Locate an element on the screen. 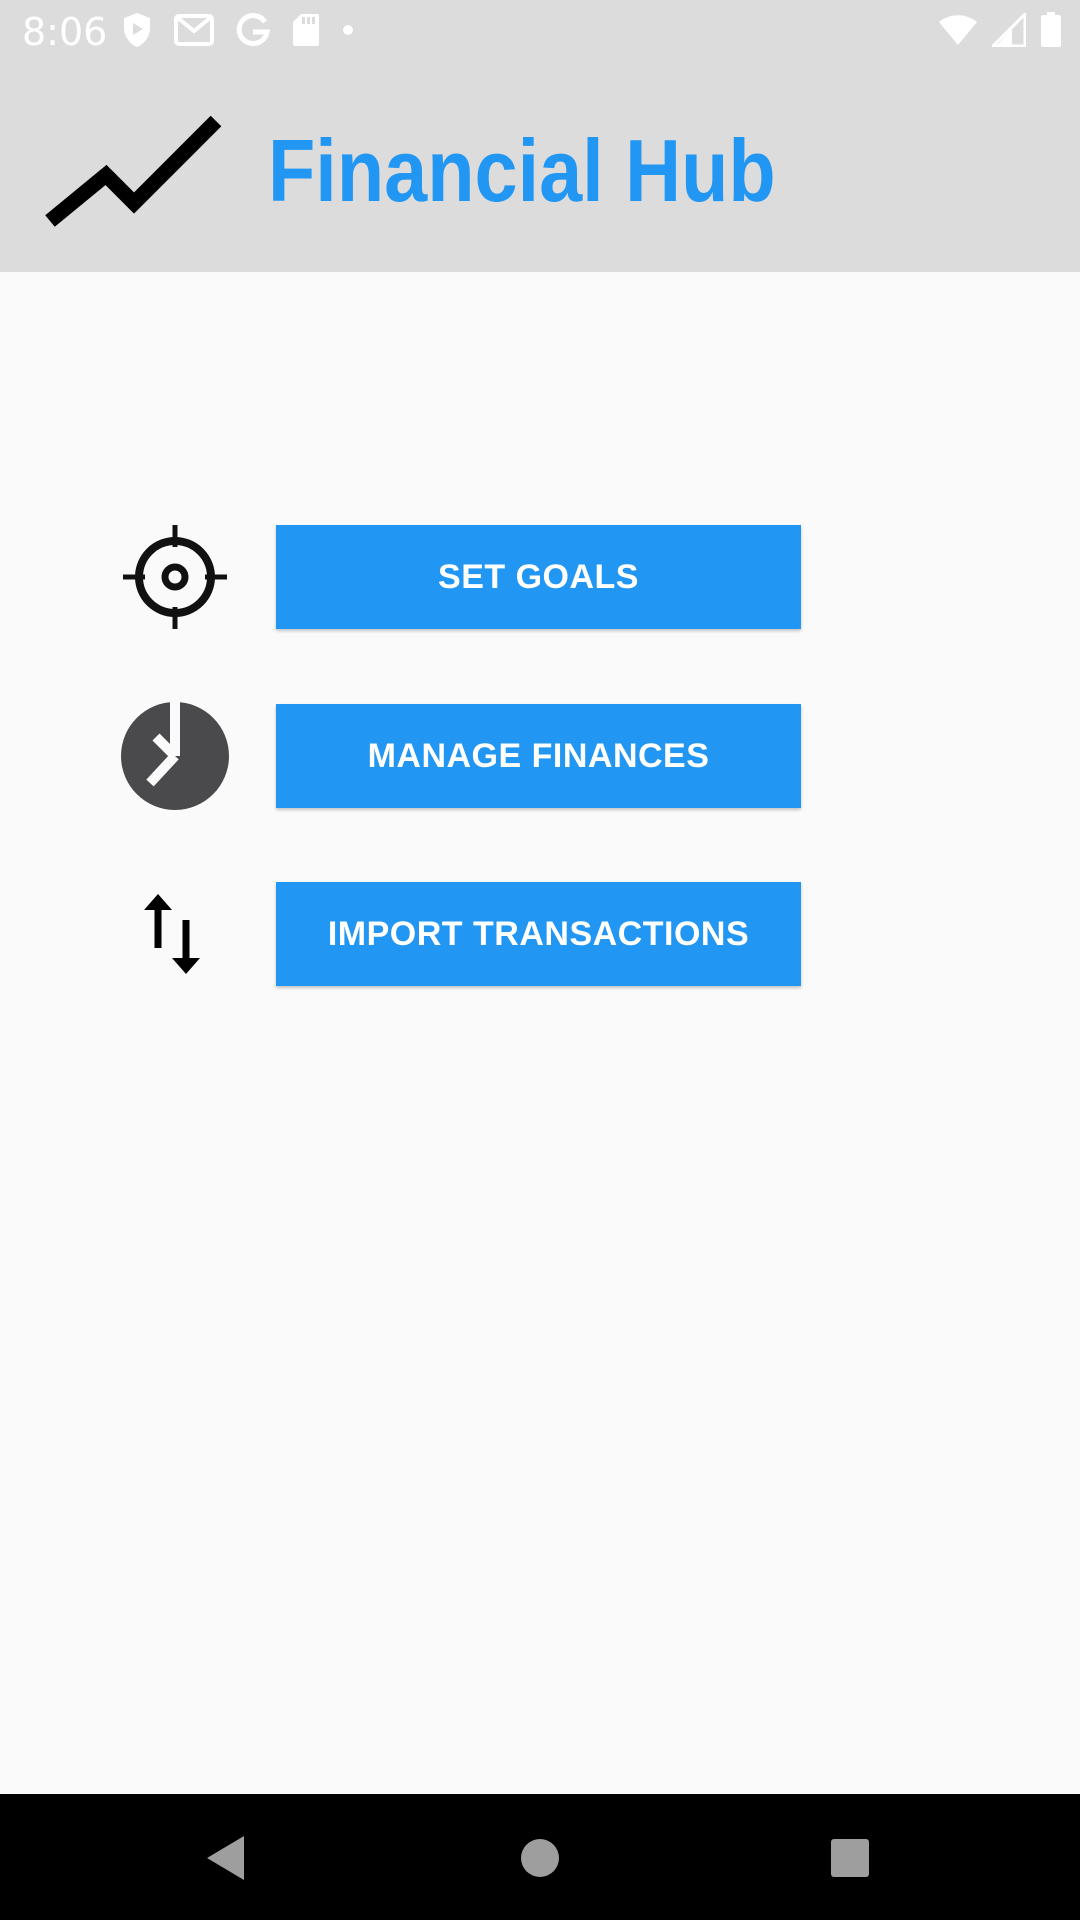  back-icon is located at coordinates (226, 1858).